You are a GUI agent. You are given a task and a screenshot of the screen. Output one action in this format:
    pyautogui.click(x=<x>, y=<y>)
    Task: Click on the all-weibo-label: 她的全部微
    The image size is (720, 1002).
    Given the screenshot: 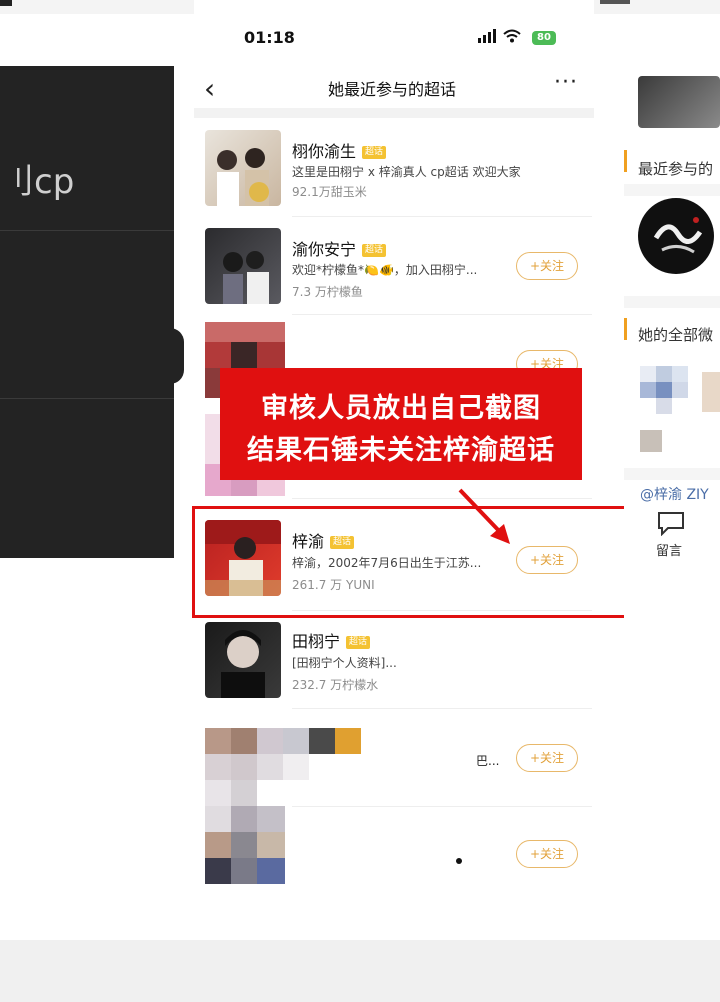 What is the action you would take?
    pyautogui.click(x=676, y=335)
    